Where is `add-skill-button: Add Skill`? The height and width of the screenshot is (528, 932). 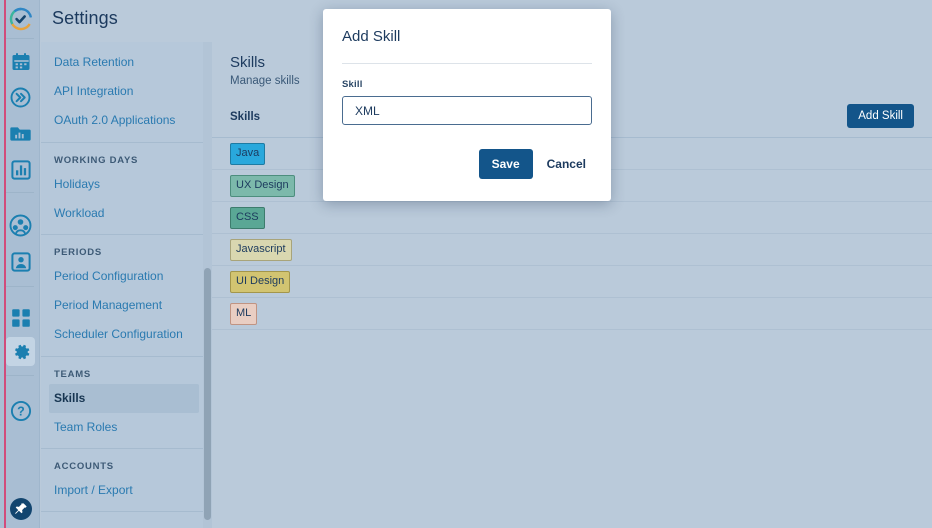 add-skill-button: Add Skill is located at coordinates (880, 116).